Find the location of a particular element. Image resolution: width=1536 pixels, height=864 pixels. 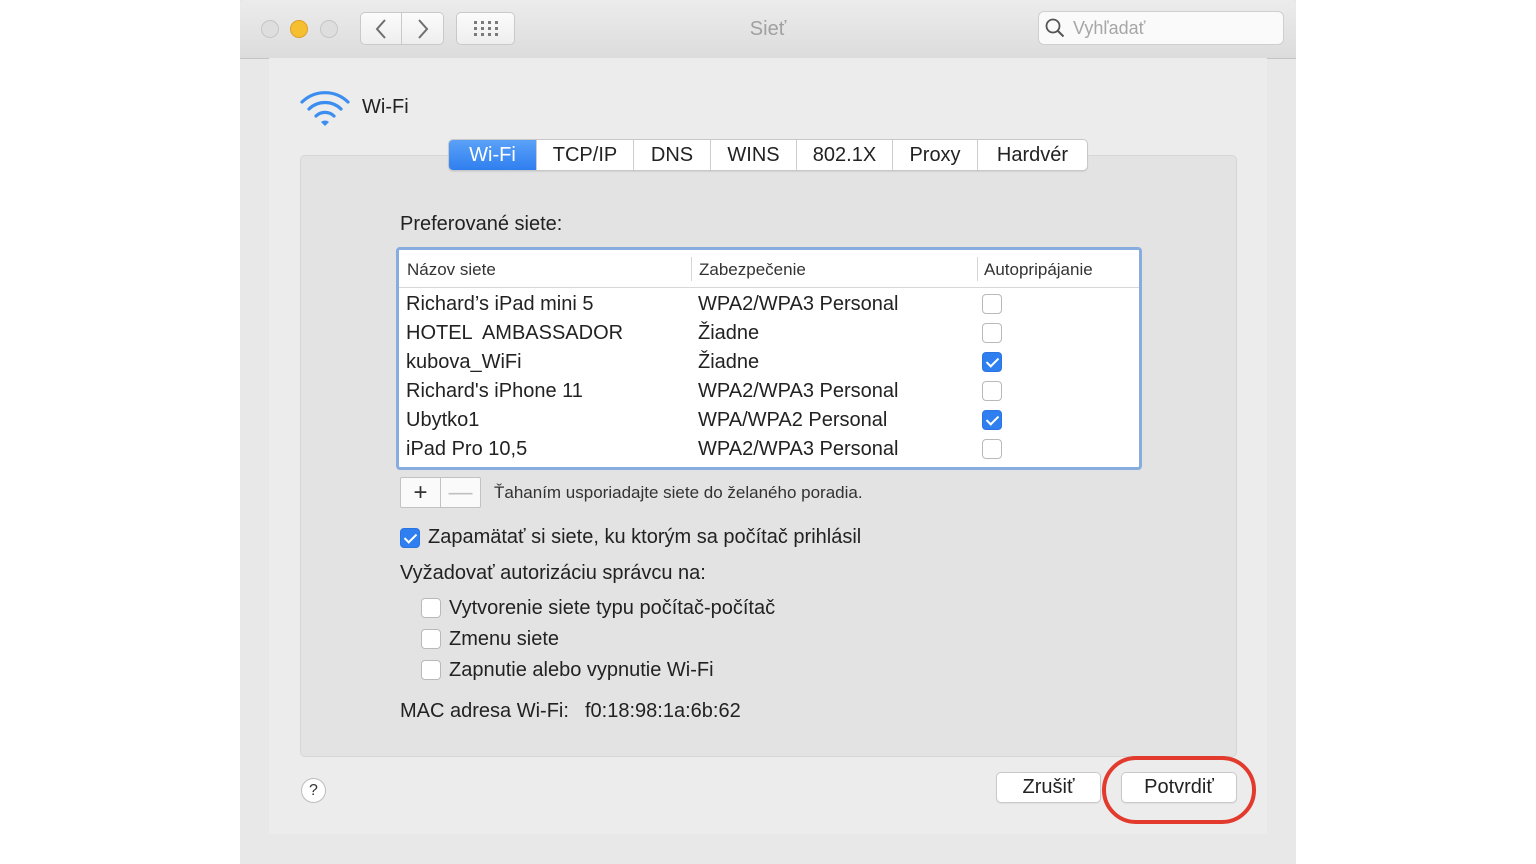

add-remove-control: + — is located at coordinates (440, 492).